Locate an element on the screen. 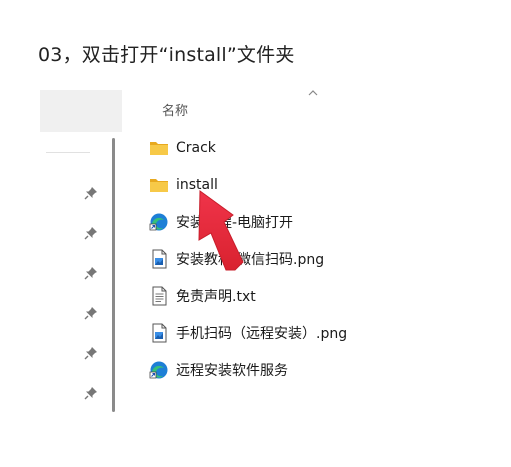 Image resolution: width=511 pixels, height=467 pixels. name-column-header: 名称 is located at coordinates (175, 109).